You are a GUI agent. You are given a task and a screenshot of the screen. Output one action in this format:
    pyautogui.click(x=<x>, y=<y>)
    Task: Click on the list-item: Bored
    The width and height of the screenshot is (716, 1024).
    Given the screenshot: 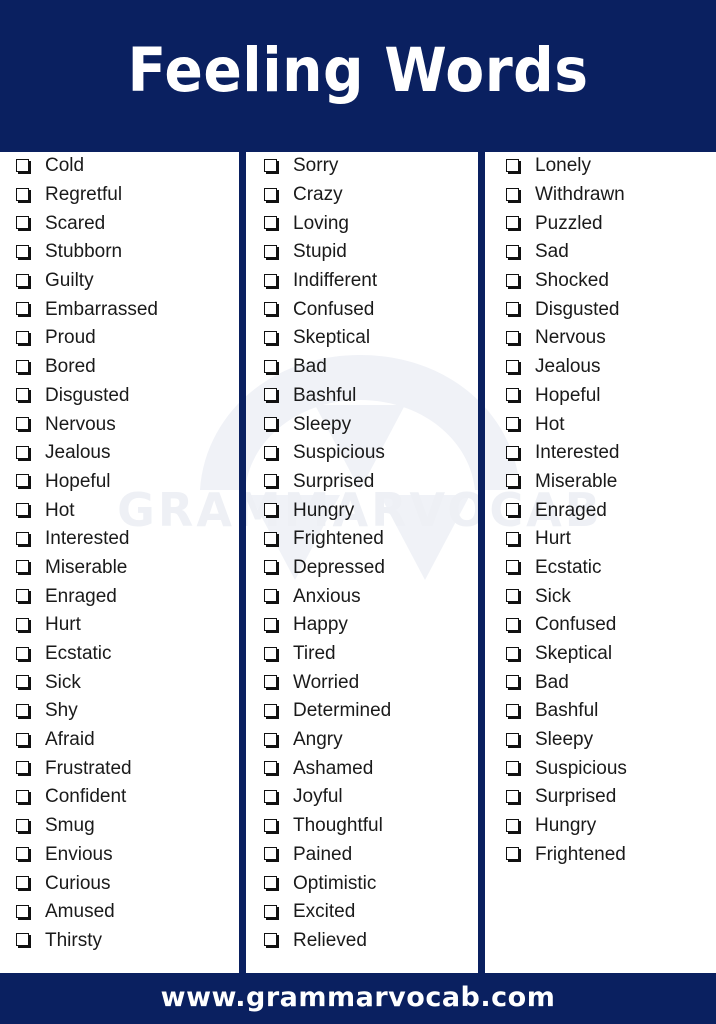 What is the action you would take?
    pyautogui.click(x=120, y=367)
    